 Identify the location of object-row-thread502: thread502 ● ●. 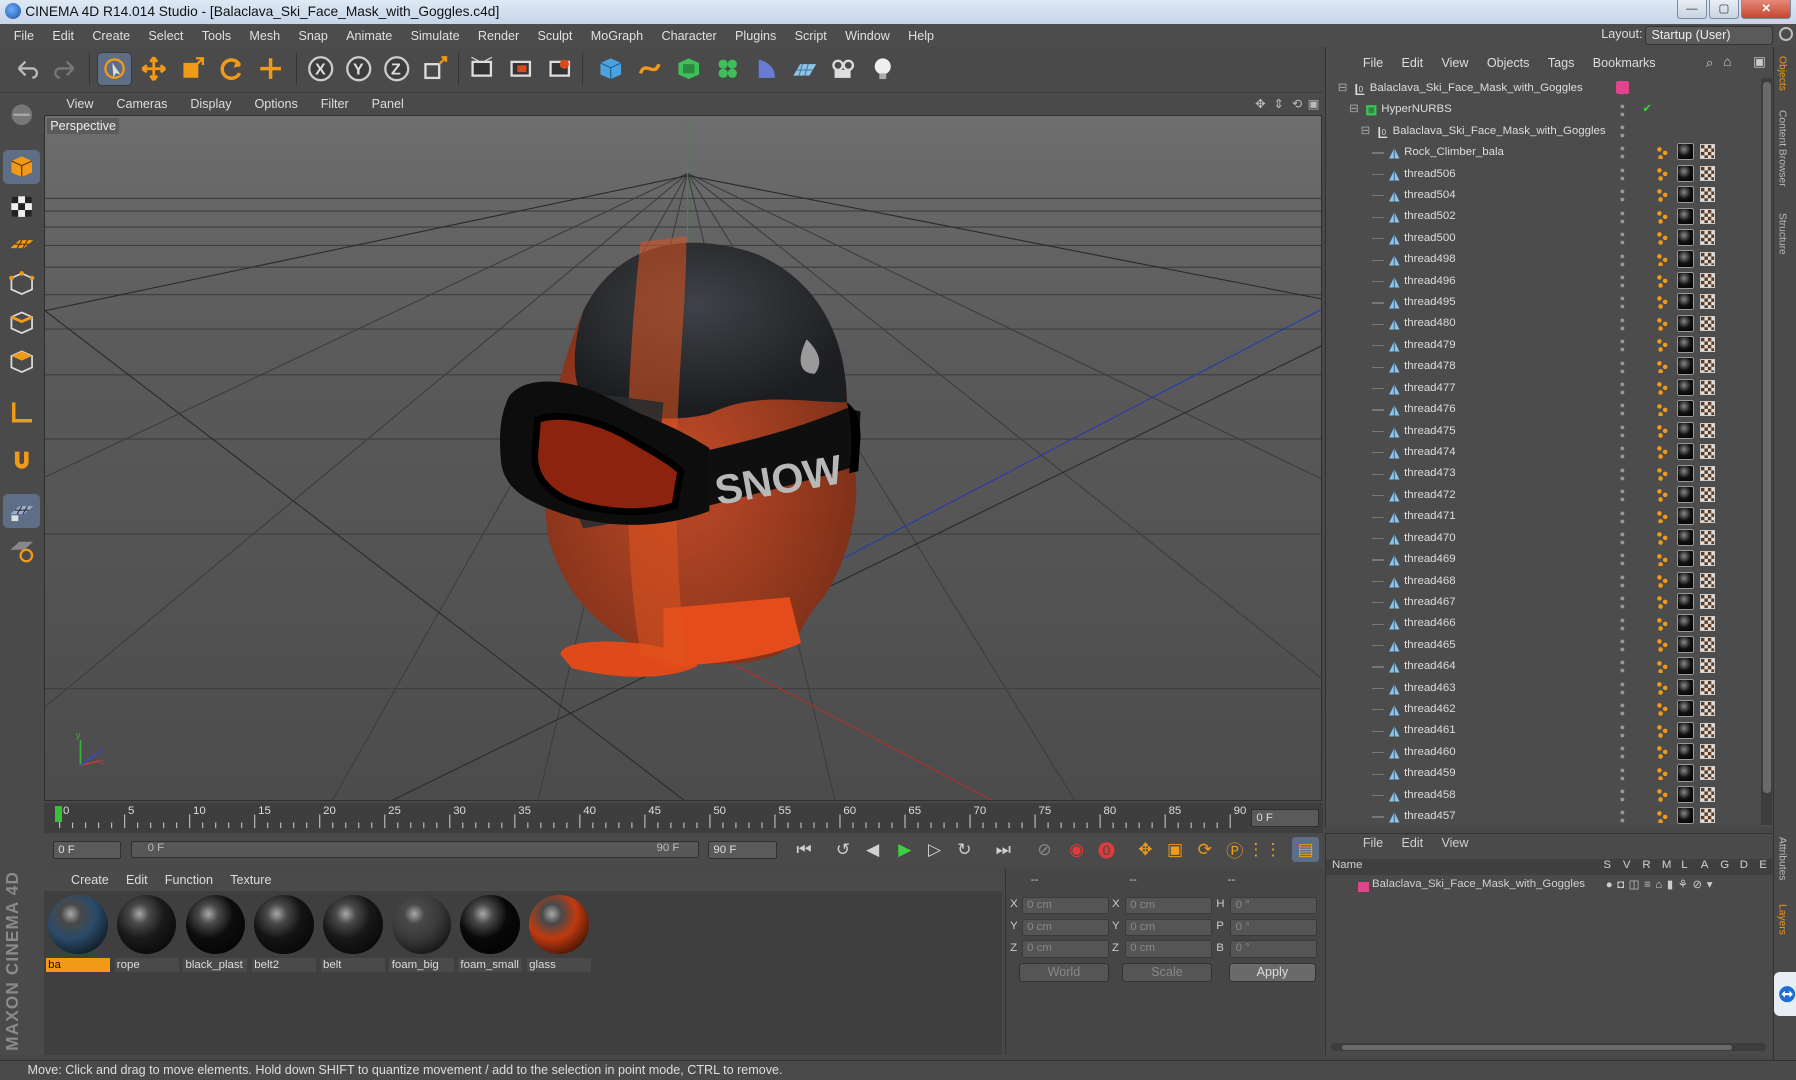
(1543, 216).